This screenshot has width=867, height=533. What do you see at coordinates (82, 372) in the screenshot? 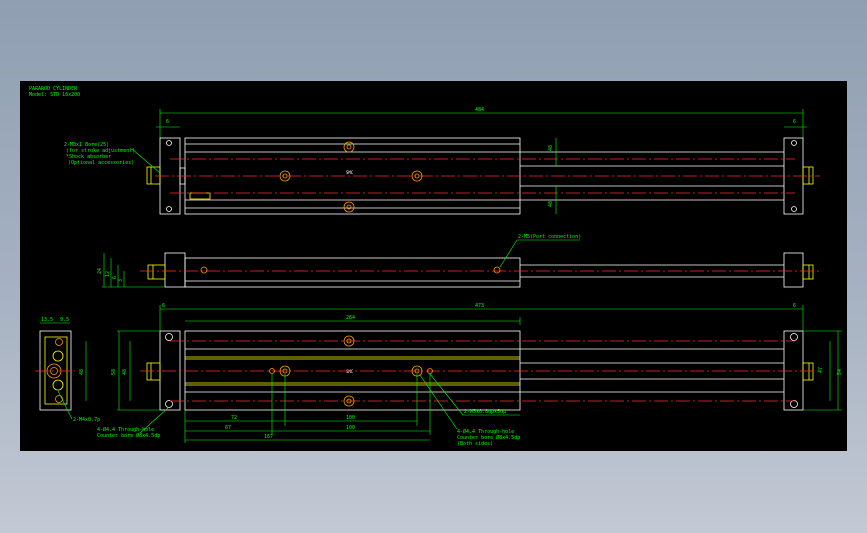
I see `dim-end-48: 48` at bounding box center [82, 372].